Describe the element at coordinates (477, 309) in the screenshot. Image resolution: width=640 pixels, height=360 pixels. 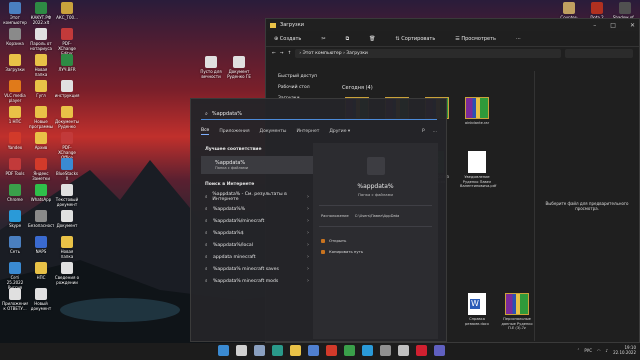
I see `file-item: Справка резюме.docx` at that location.